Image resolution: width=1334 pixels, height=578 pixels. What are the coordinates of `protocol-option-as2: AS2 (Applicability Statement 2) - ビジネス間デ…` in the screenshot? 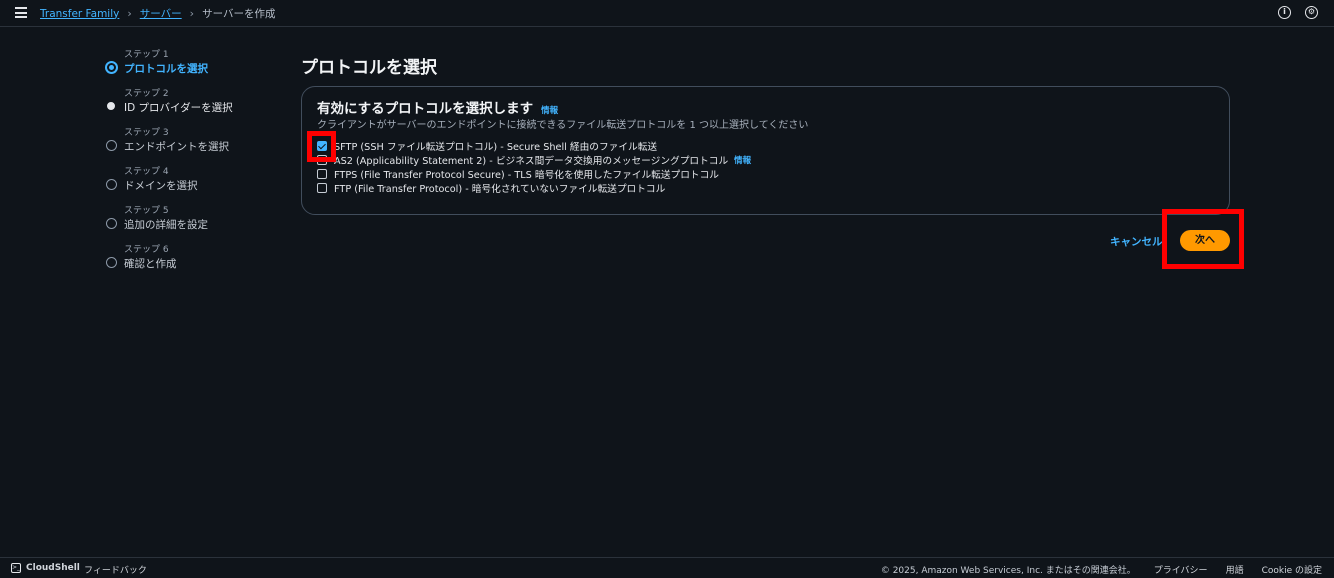 It's located at (534, 160).